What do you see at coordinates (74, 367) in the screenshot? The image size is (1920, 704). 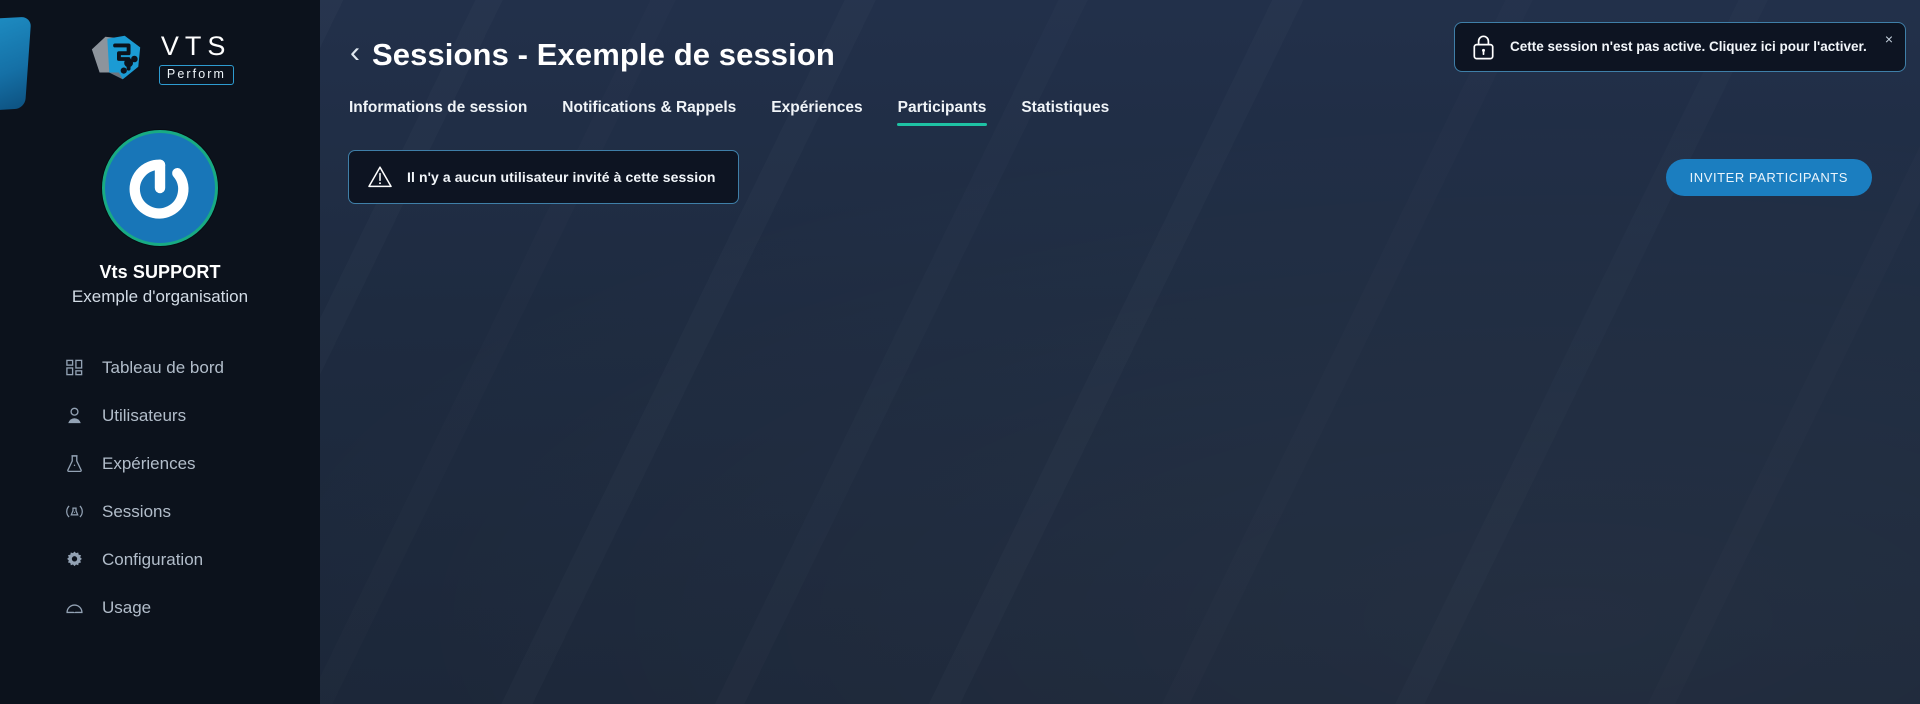 I see `dashboard-grid-icon` at bounding box center [74, 367].